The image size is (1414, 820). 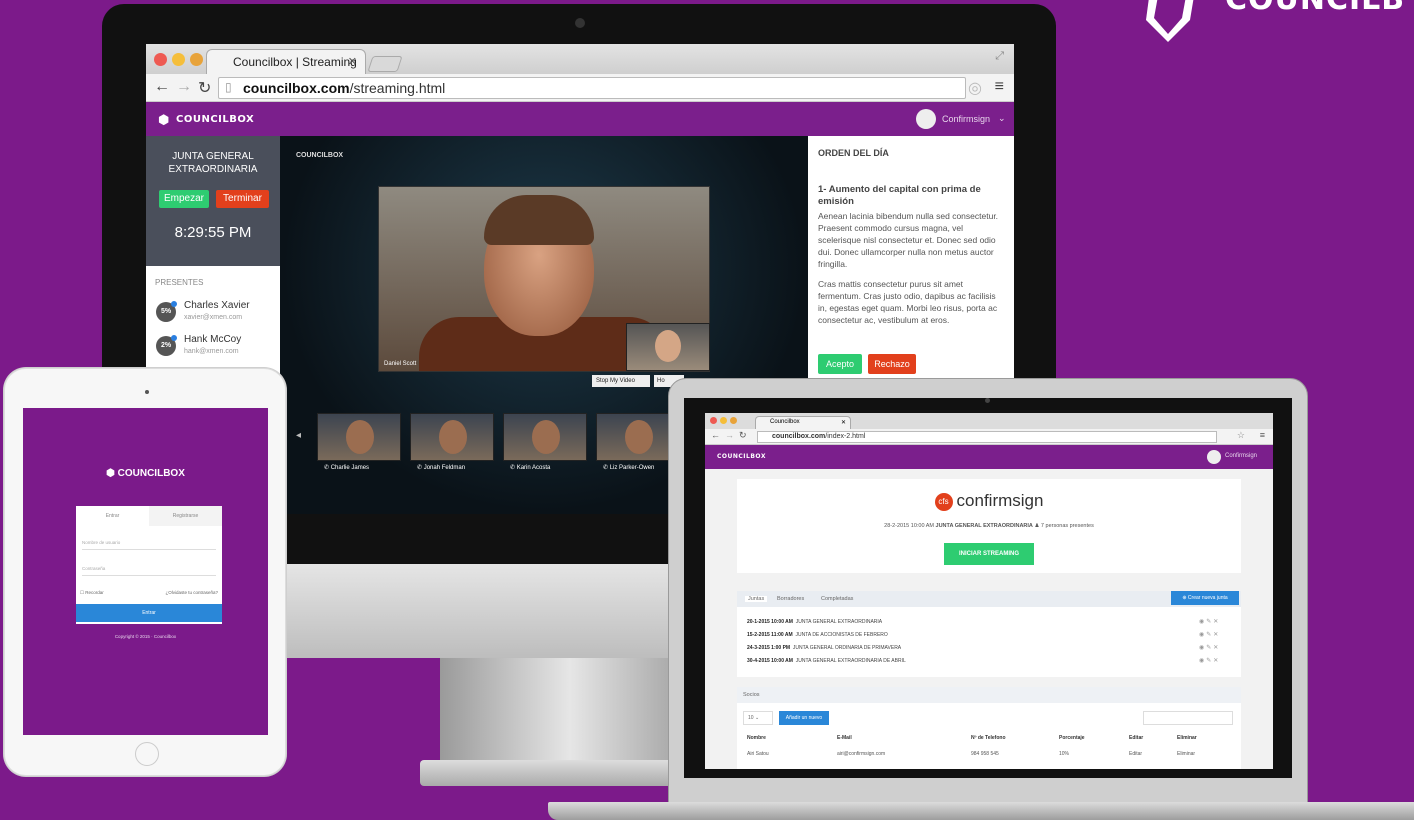 What do you see at coordinates (989, 457) in the screenshot?
I see `app-header: COUNCILBOX Confirmsign` at bounding box center [989, 457].